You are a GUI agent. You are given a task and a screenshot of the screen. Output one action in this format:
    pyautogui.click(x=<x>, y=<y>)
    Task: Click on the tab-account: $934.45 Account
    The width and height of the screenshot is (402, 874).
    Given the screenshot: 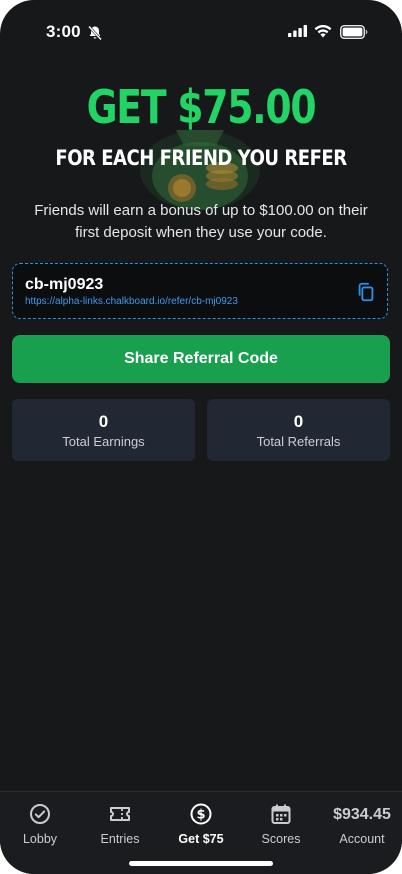 What is the action you would take?
    pyautogui.click(x=362, y=822)
    